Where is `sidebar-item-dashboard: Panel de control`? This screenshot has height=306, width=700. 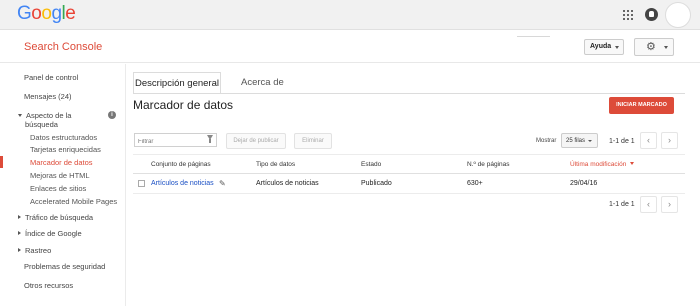
sidebar-item-dashboard: Panel de control is located at coordinates (51, 77).